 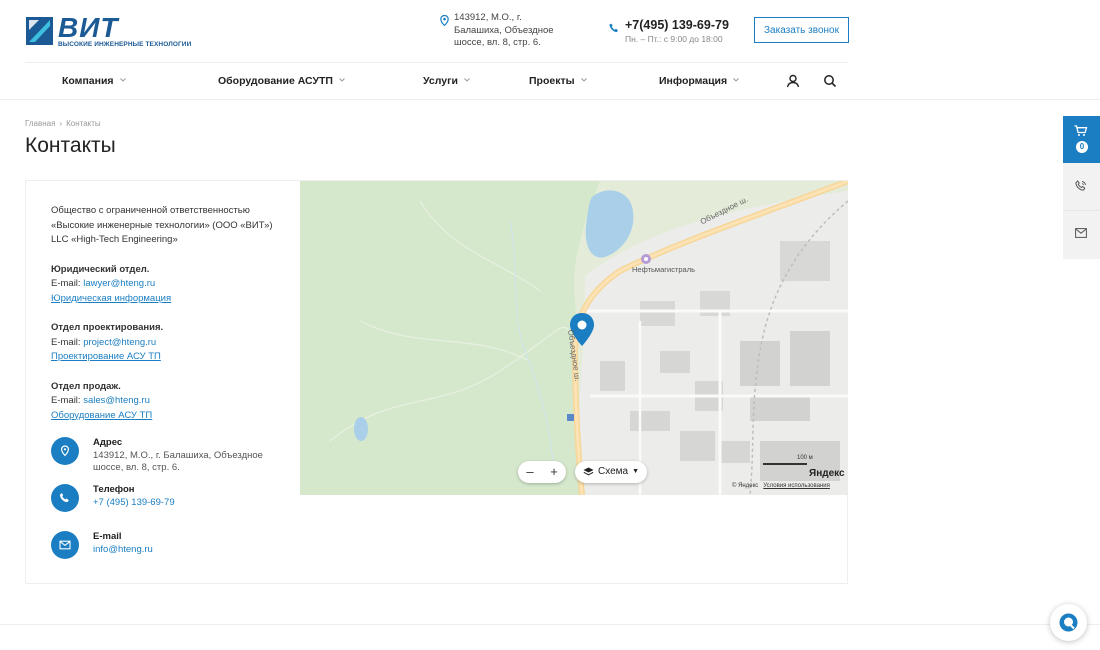 I want to click on nav-item-label: Услуги, so click(x=440, y=81).